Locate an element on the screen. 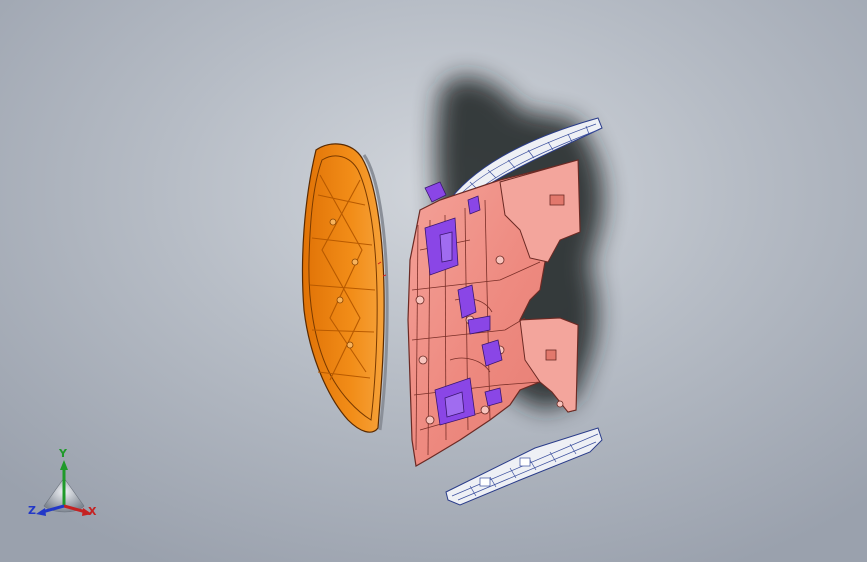 The image size is (867, 562). y-axis-label: Y is located at coordinates (63, 453).